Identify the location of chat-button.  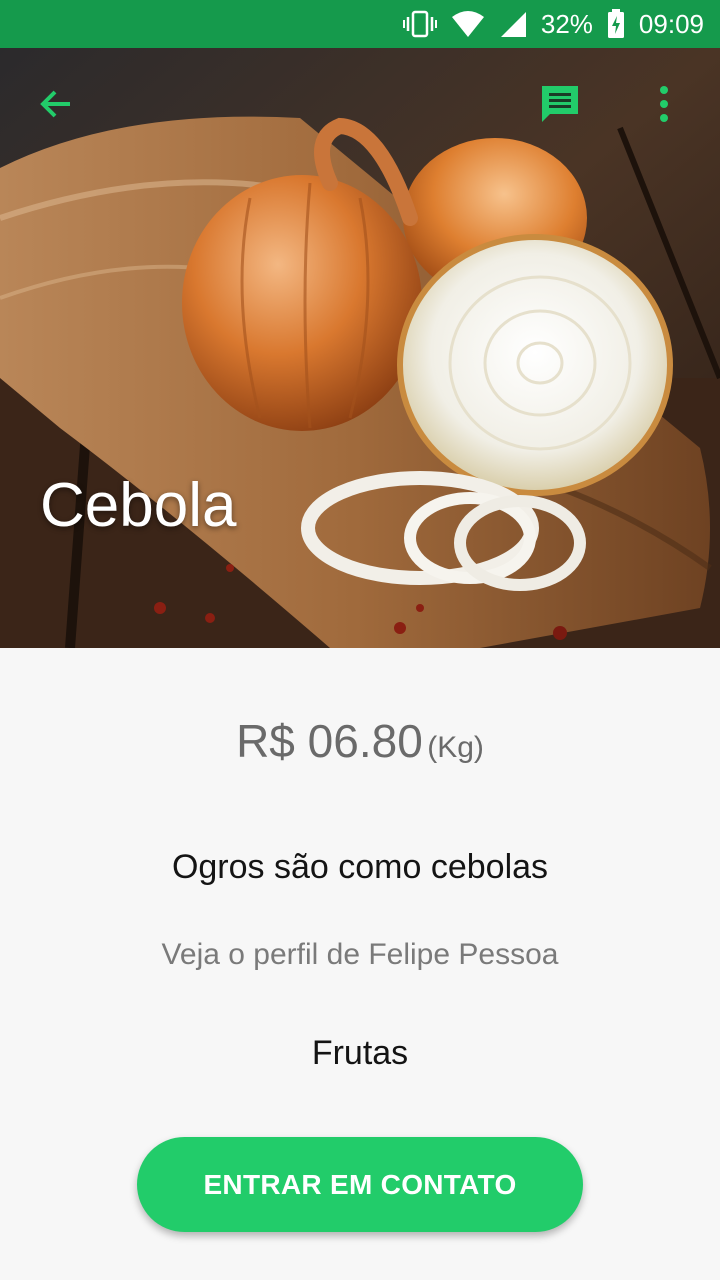
(560, 104).